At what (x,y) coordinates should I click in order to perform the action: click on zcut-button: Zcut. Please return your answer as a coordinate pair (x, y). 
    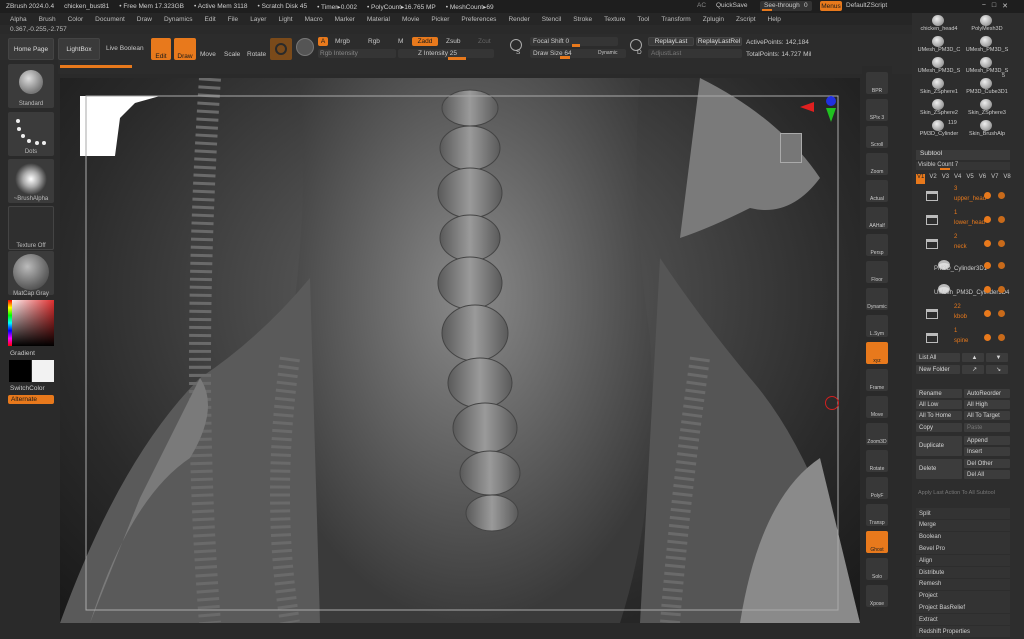
    Looking at the image, I should click on (484, 41).